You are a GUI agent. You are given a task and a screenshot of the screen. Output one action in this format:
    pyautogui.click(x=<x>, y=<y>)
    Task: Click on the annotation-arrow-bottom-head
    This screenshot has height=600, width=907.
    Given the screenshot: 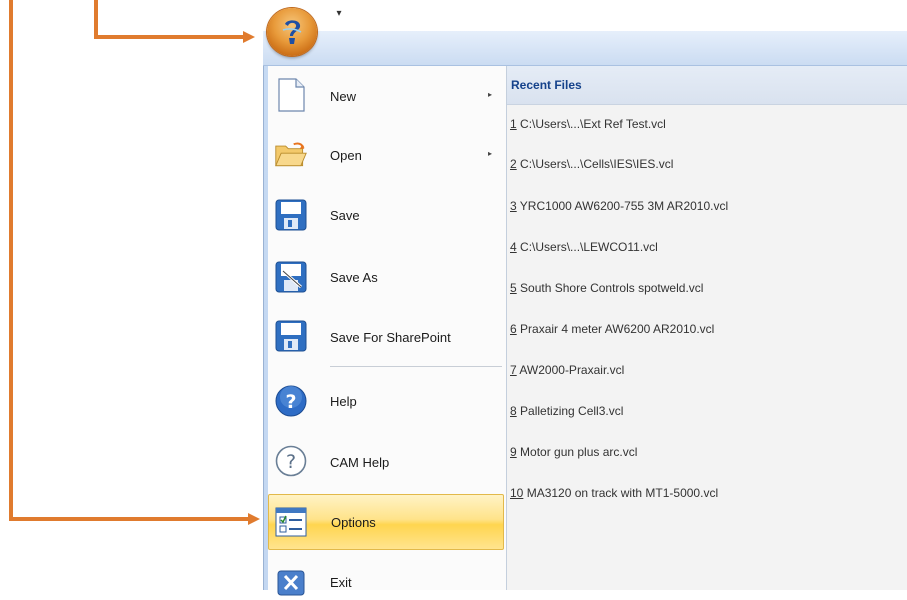 What is the action you would take?
    pyautogui.click(x=254, y=519)
    